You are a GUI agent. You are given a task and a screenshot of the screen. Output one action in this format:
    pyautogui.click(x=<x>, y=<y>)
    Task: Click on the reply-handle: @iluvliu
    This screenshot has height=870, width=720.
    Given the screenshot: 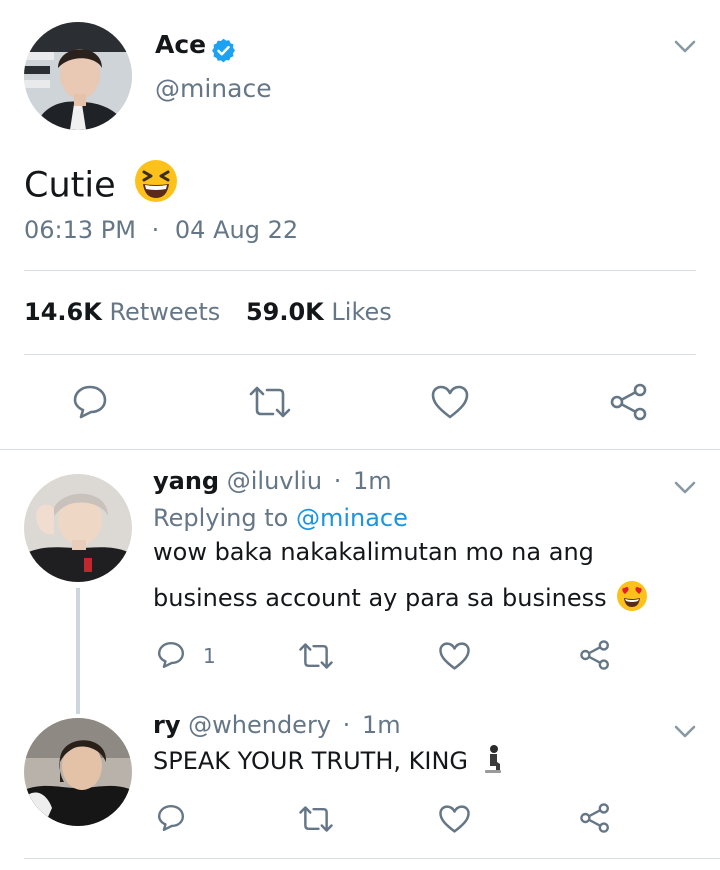 What is the action you would take?
    pyautogui.click(x=274, y=481)
    